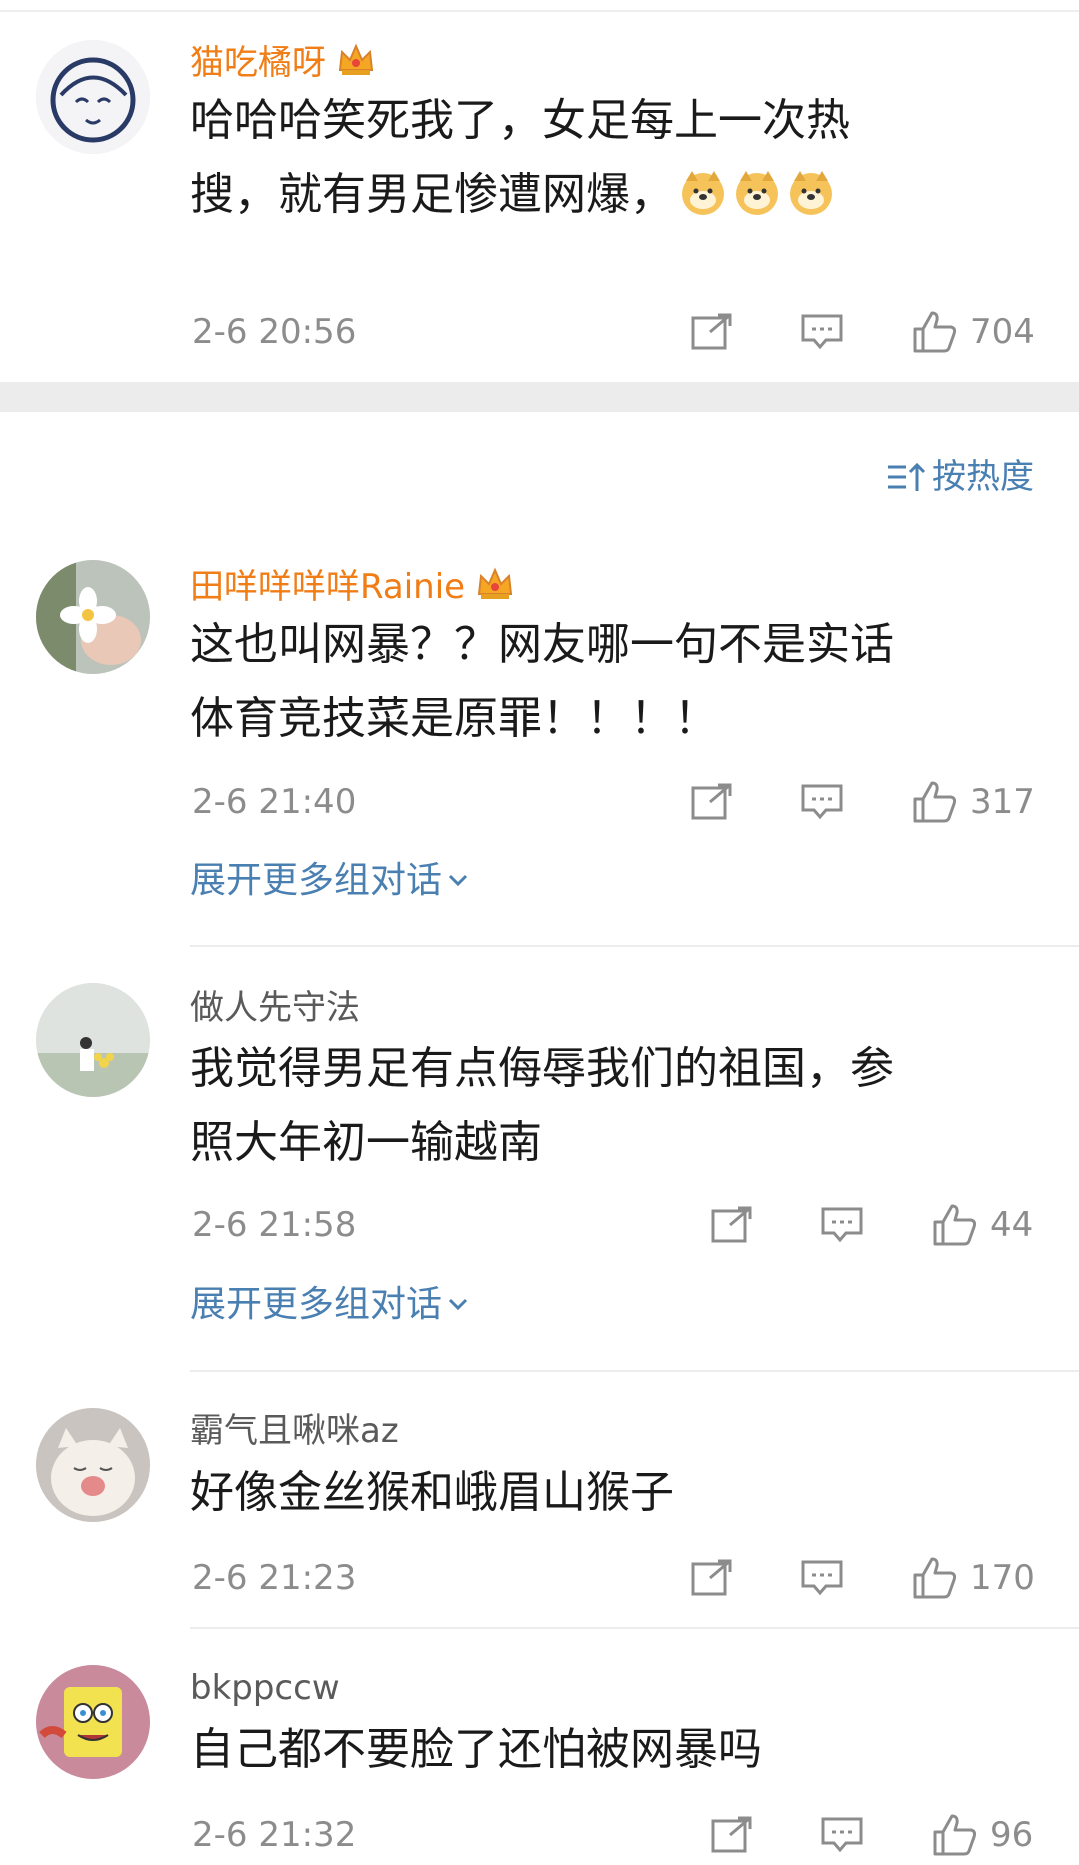 The width and height of the screenshot is (1079, 1865). I want to click on sort-toggle: 按热度, so click(960, 477).